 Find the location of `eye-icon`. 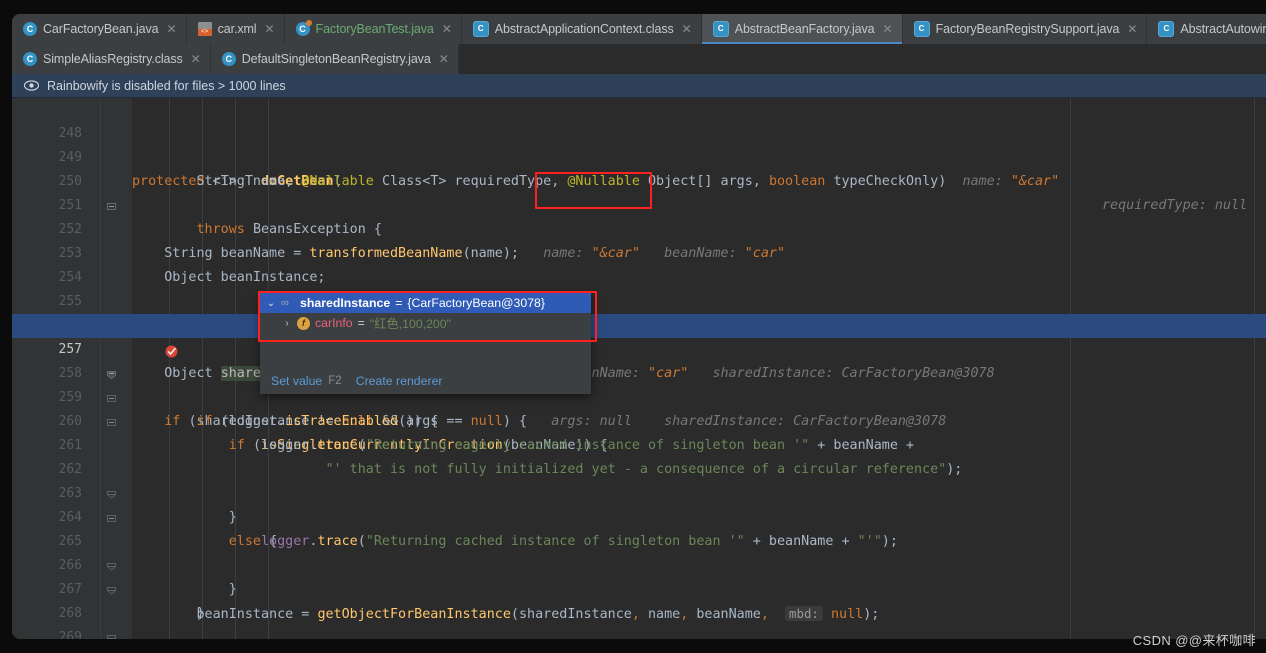

eye-icon is located at coordinates (31, 85).